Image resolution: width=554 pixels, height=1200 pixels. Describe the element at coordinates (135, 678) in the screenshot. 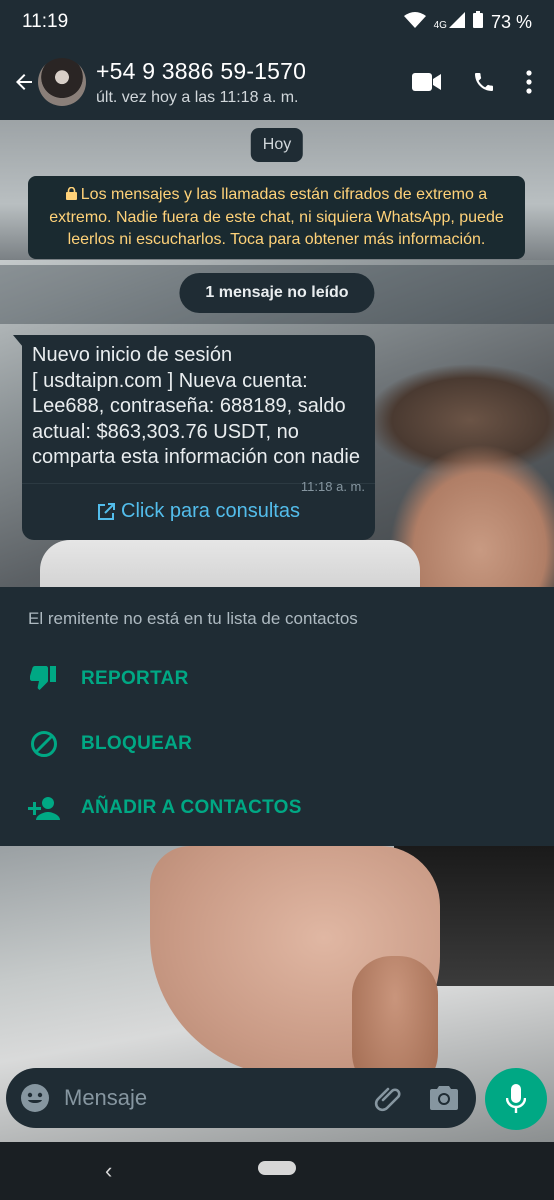

I see `report-label: REPORTAR` at that location.